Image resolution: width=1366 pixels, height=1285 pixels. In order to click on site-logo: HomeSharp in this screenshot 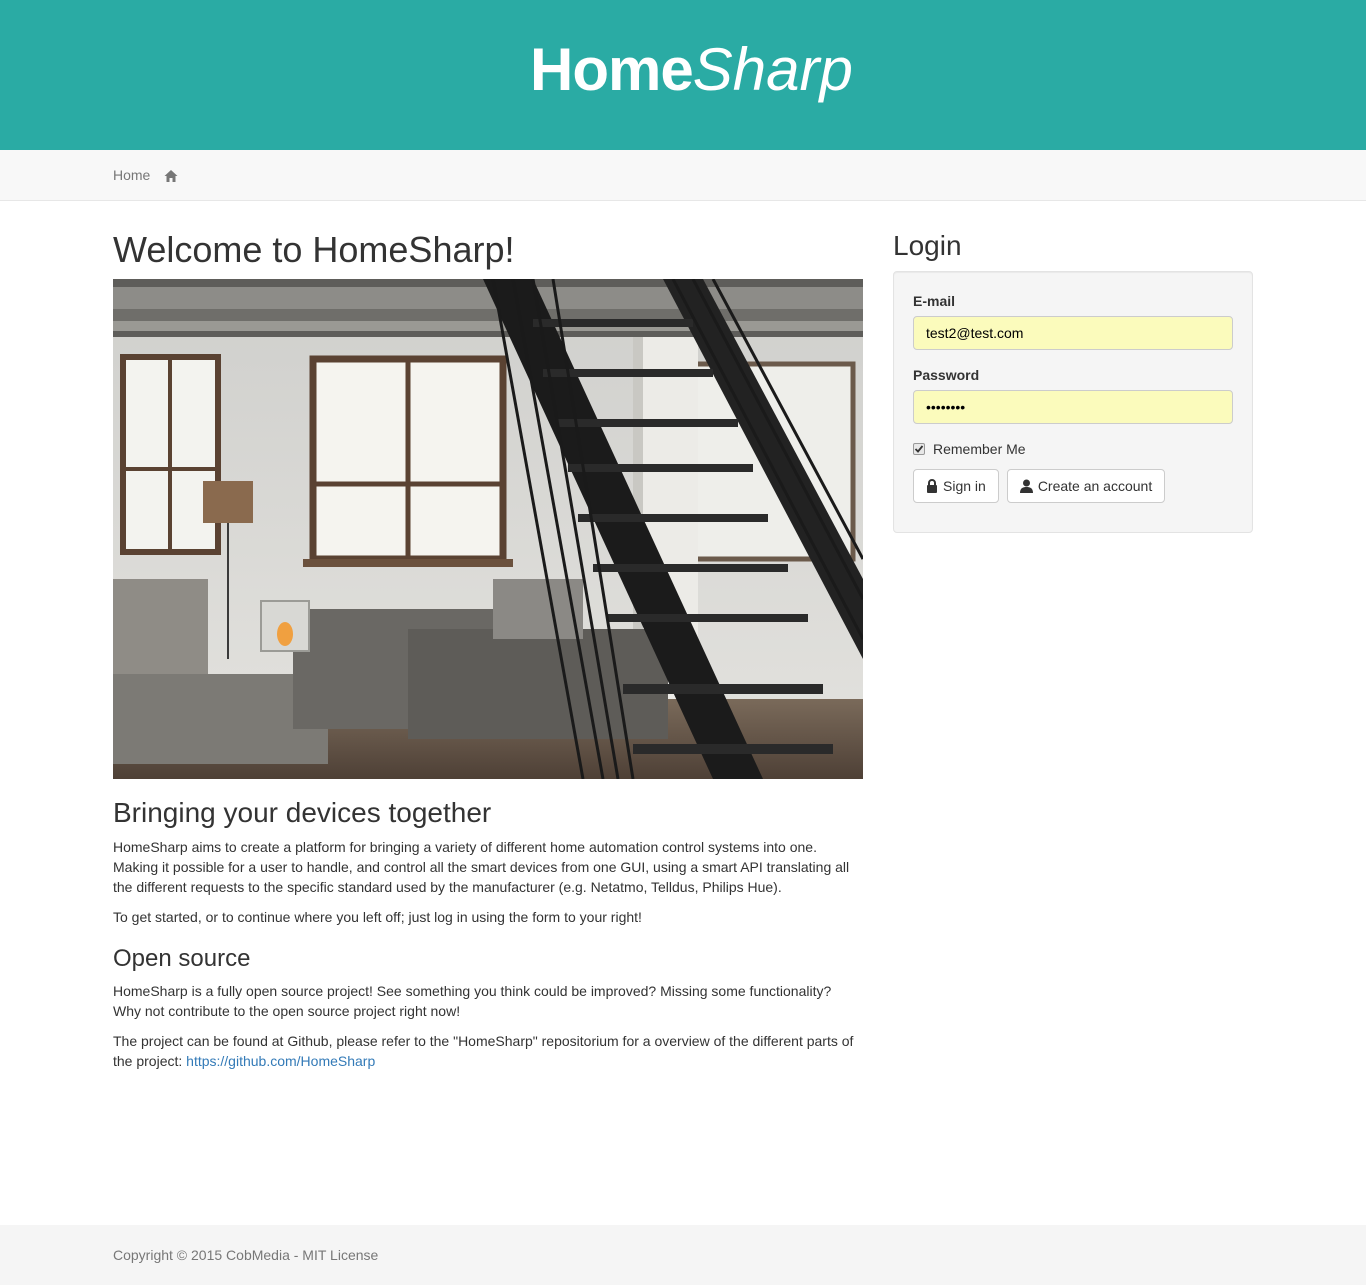, I will do `click(691, 70)`.